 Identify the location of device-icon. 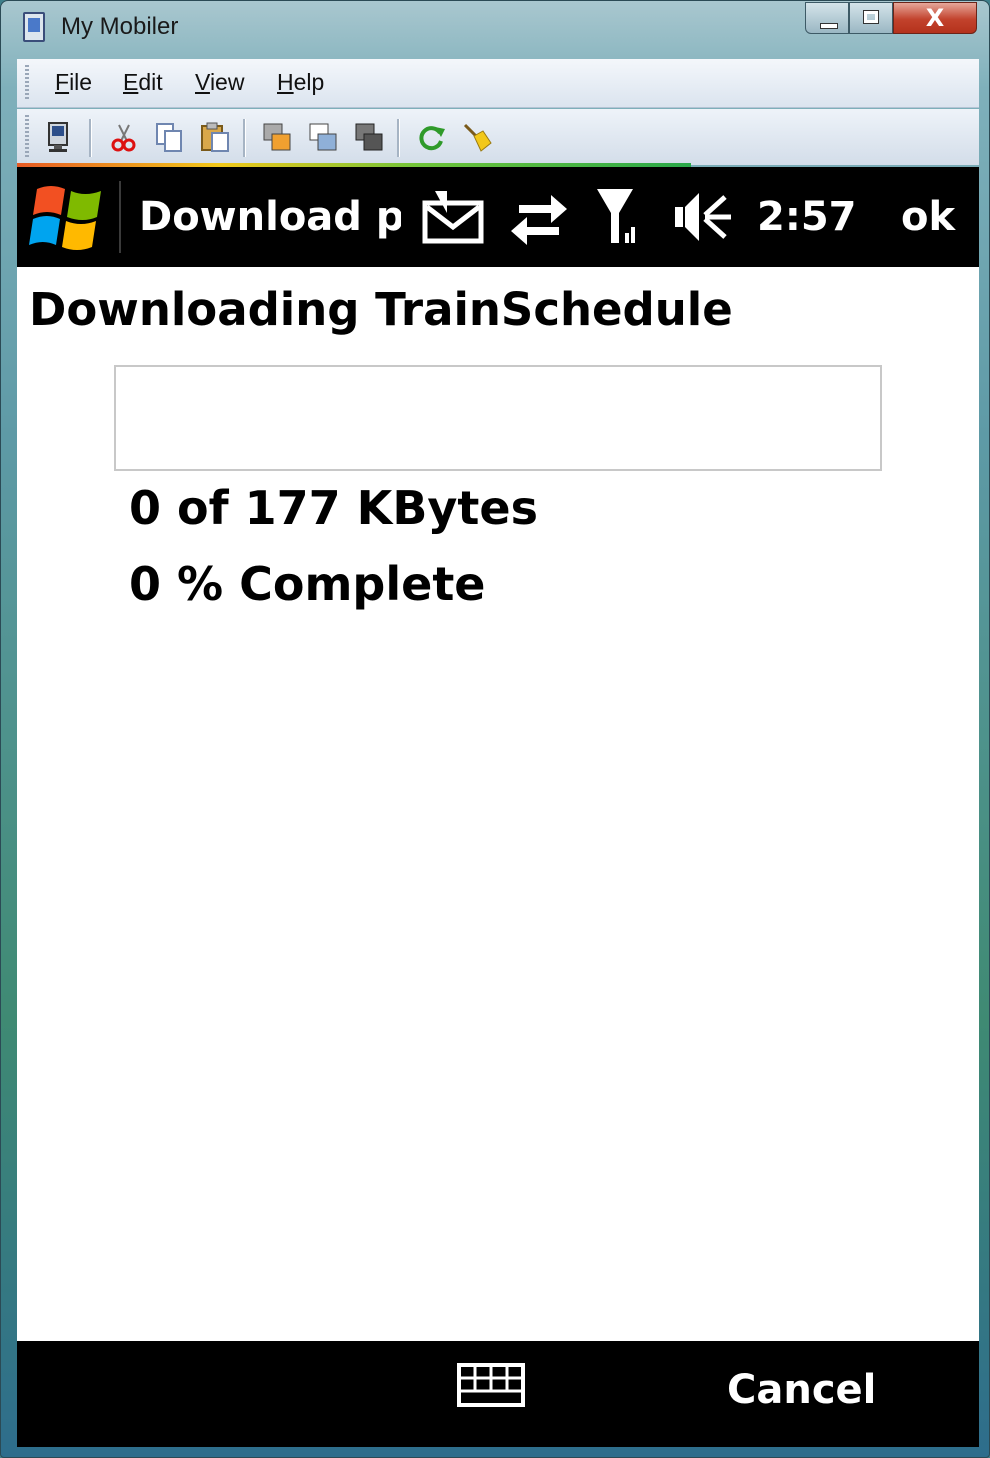
(59, 137).